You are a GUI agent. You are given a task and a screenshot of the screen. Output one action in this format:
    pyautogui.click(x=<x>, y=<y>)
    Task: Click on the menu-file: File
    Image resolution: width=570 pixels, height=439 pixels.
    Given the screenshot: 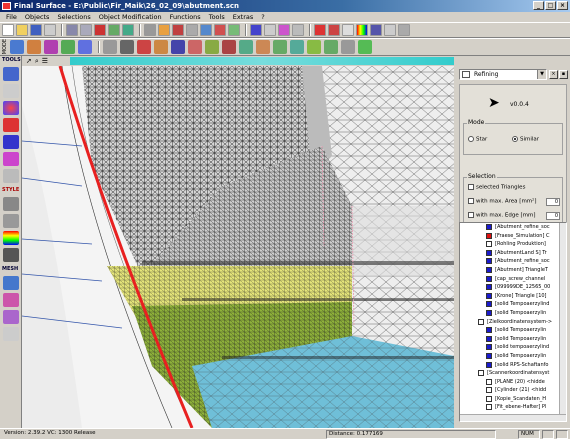 What is the action you would take?
    pyautogui.click(x=11, y=17)
    